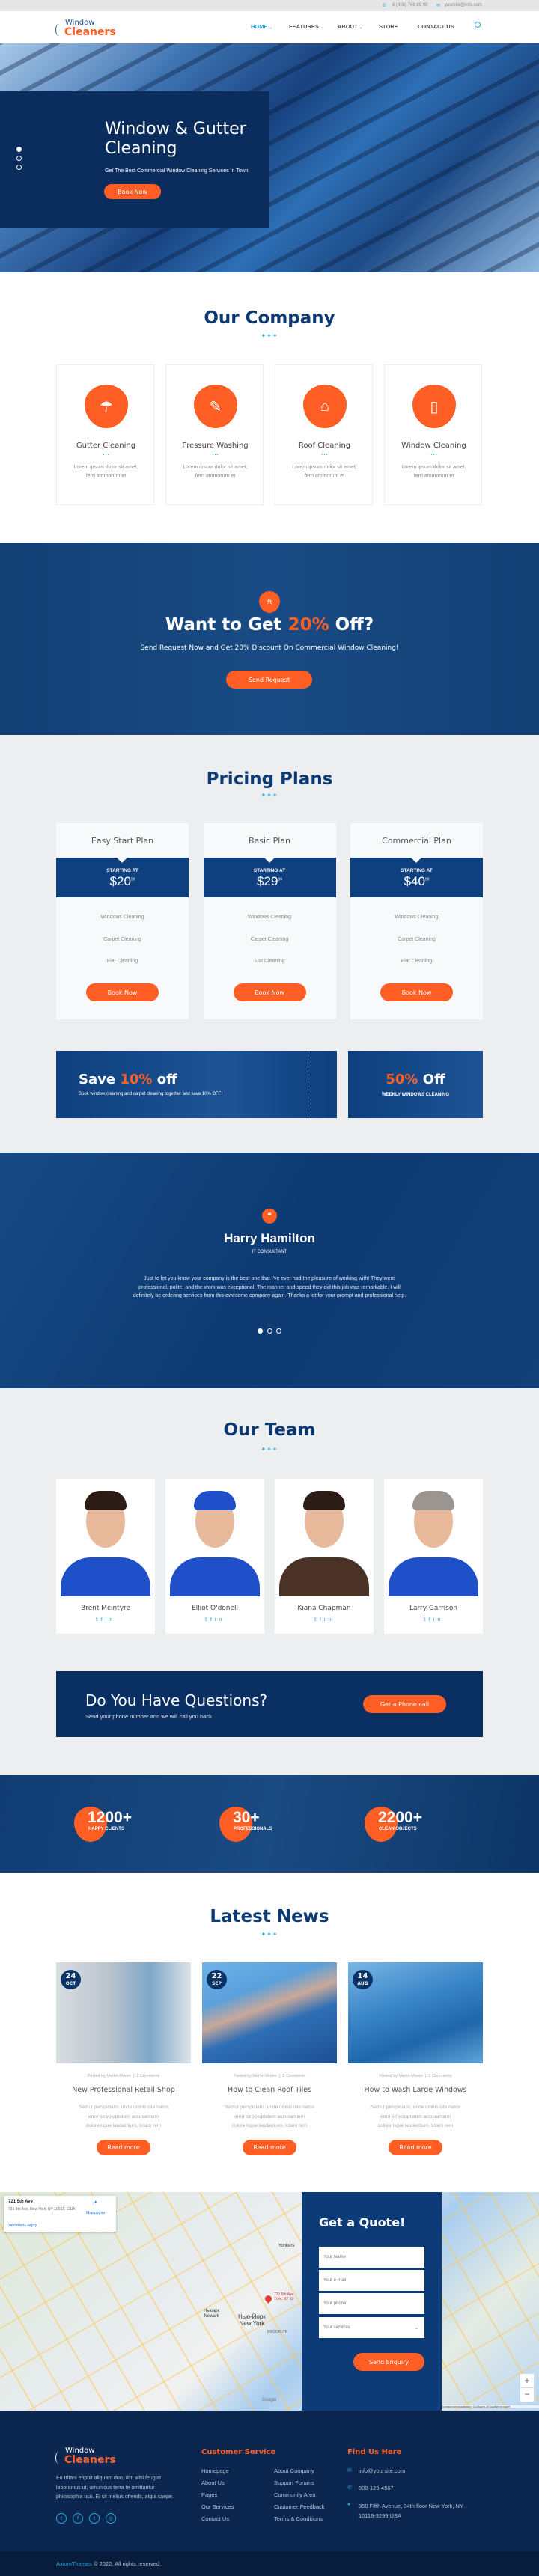 Image resolution: width=539 pixels, height=2576 pixels. Describe the element at coordinates (416, 2012) in the screenshot. I see `news-image: 14 AUG` at that location.